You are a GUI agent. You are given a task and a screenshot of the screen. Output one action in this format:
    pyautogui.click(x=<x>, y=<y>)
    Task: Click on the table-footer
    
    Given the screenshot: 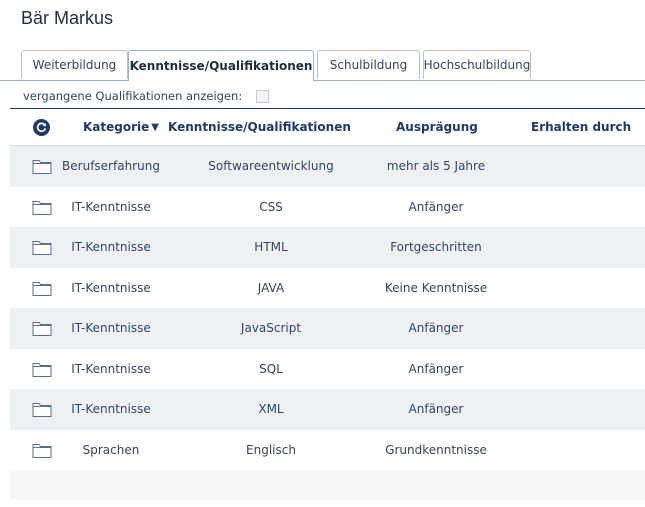 What is the action you would take?
    pyautogui.click(x=327, y=485)
    